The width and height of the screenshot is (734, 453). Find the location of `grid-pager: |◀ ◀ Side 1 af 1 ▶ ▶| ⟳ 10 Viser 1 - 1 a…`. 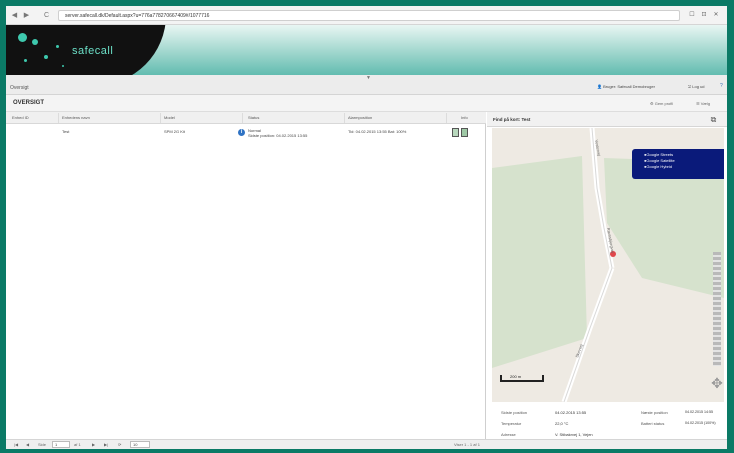

grid-pager: |◀ ◀ Side 1 af 1 ▶ ▶| ⟳ 10 Viser 1 - 1 a… is located at coordinates (366, 444).